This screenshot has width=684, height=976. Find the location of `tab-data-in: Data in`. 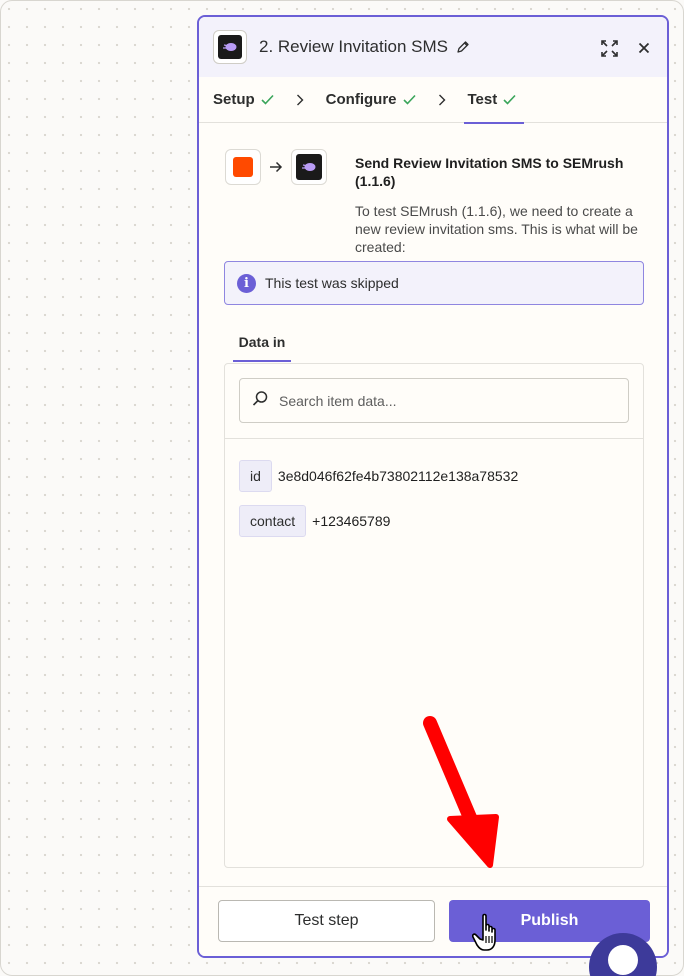

tab-data-in: Data in is located at coordinates (262, 343).